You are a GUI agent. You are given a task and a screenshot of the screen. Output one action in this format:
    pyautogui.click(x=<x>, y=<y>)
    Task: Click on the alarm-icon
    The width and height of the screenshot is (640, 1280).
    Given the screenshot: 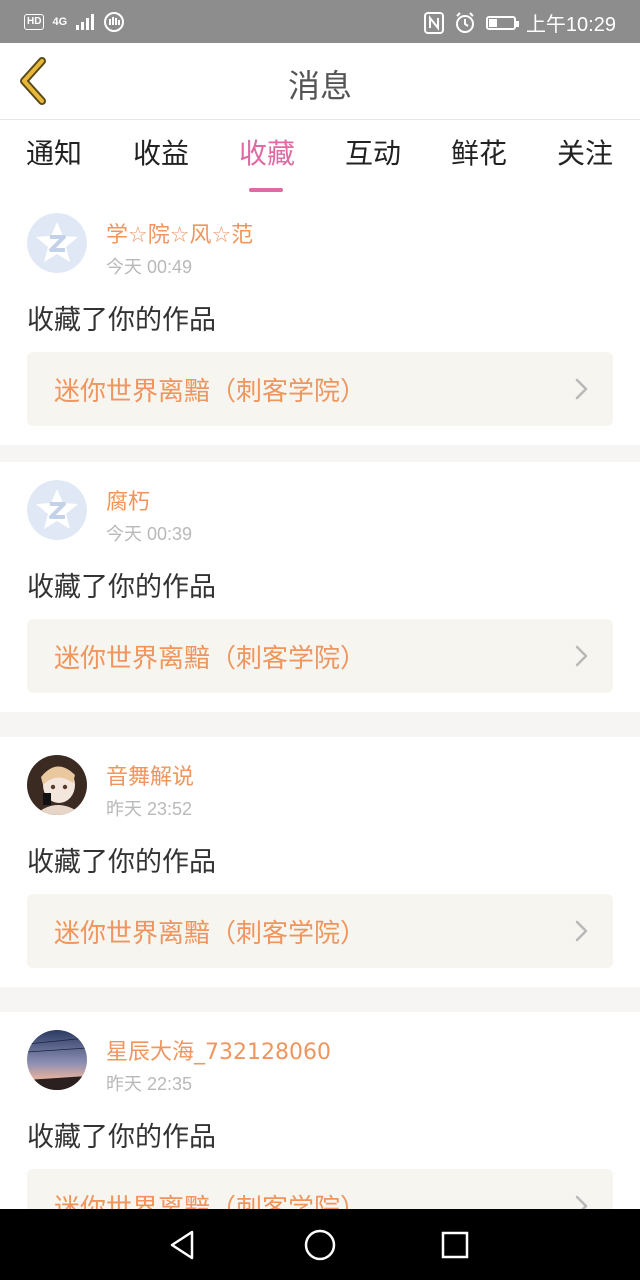 What is the action you would take?
    pyautogui.click(x=464, y=22)
    